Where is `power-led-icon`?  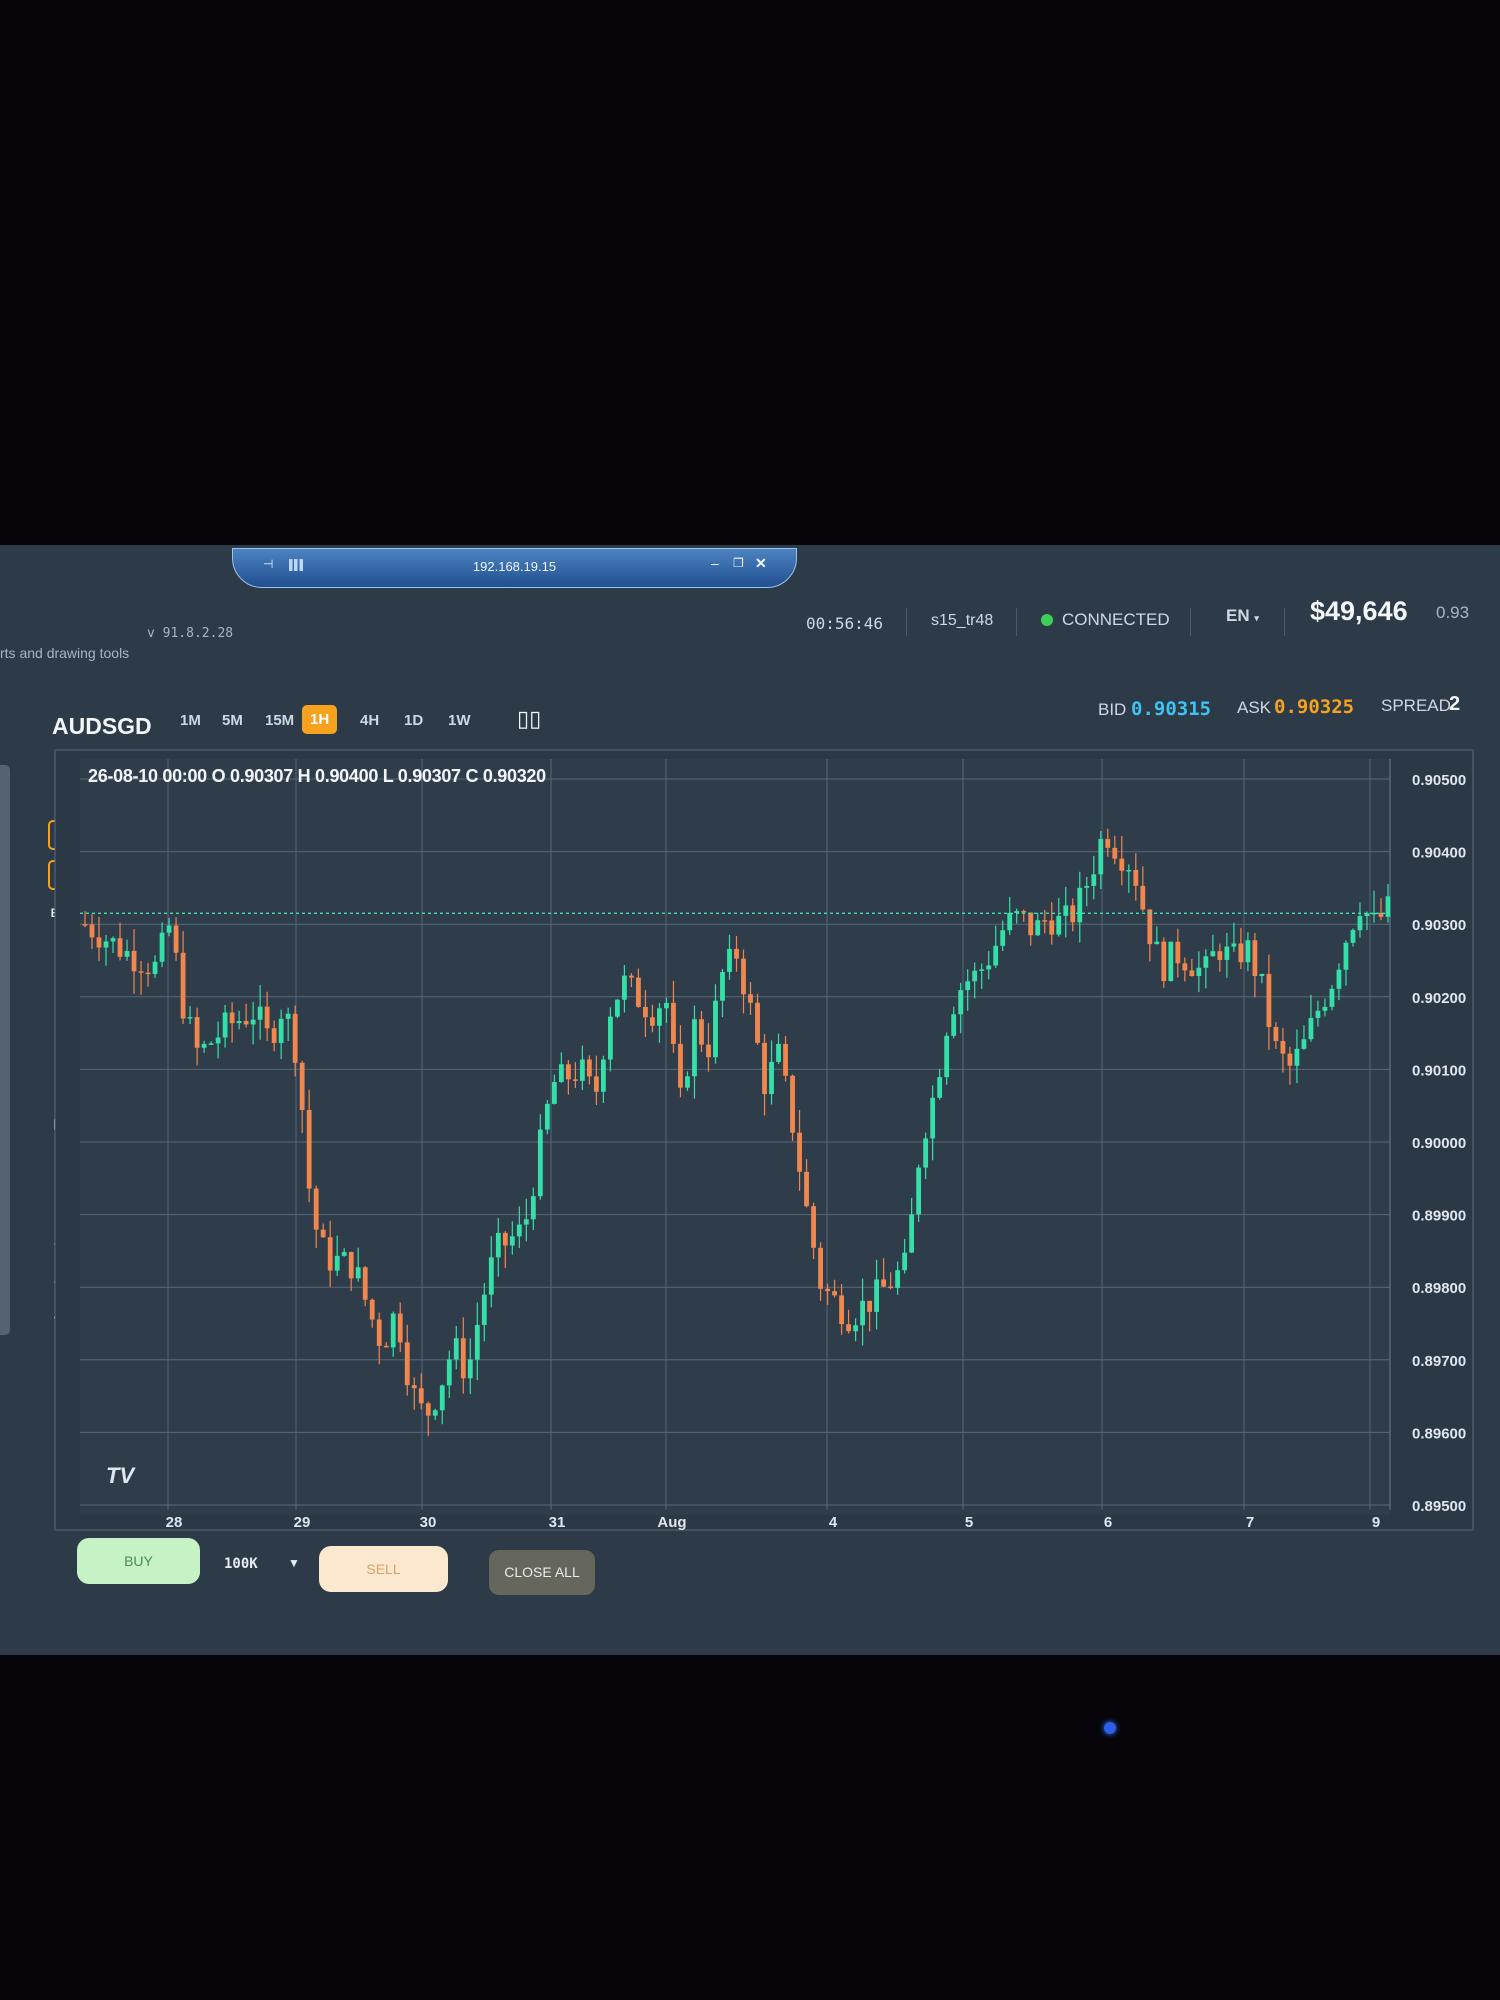 power-led-icon is located at coordinates (1110, 1728).